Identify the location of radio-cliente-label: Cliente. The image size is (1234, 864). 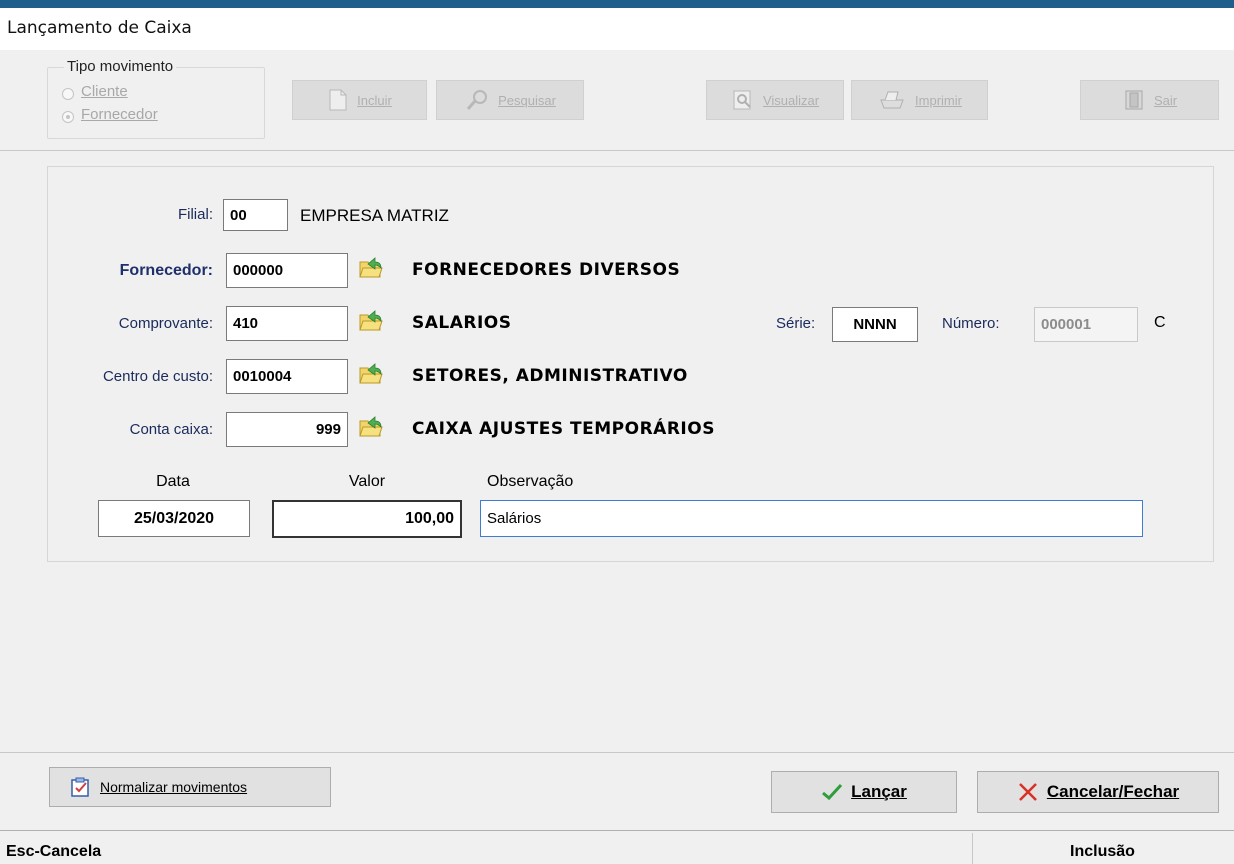
(104, 91).